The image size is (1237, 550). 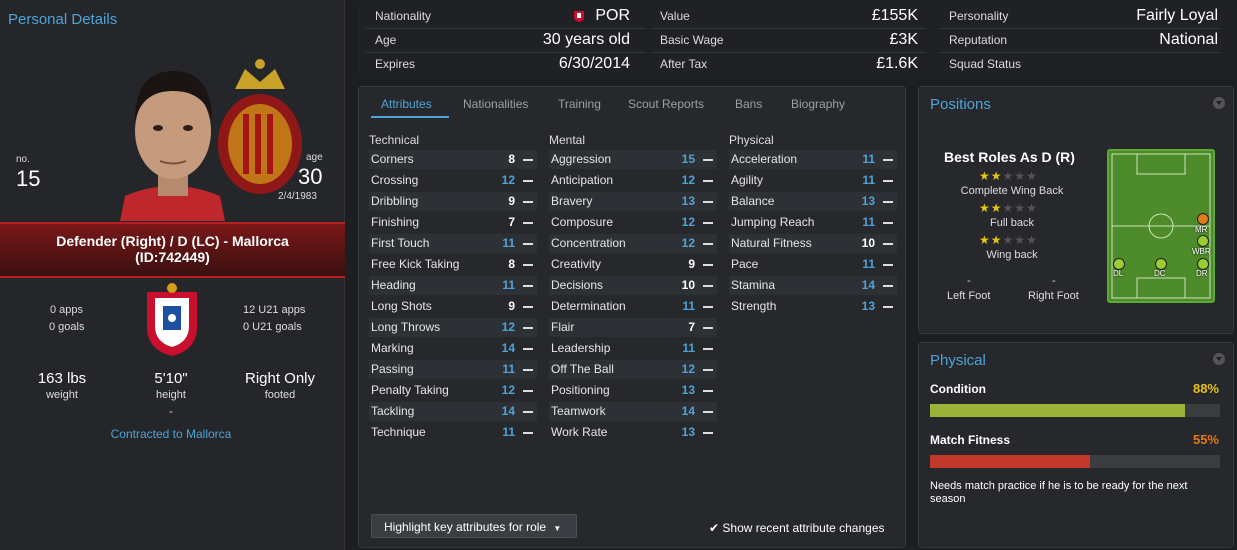 I want to click on show-recent-changes-checkbox: ✔ Show recent attribute changes, so click(x=797, y=528).